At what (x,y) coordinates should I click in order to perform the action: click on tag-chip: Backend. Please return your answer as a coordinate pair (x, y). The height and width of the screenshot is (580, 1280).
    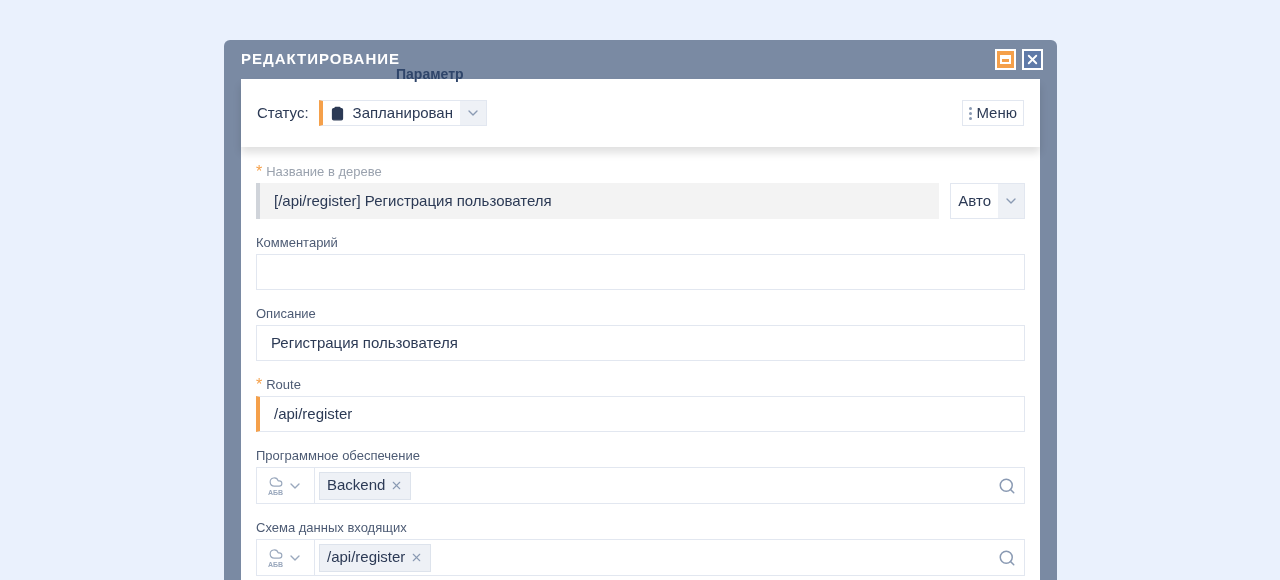
    Looking at the image, I should click on (365, 485).